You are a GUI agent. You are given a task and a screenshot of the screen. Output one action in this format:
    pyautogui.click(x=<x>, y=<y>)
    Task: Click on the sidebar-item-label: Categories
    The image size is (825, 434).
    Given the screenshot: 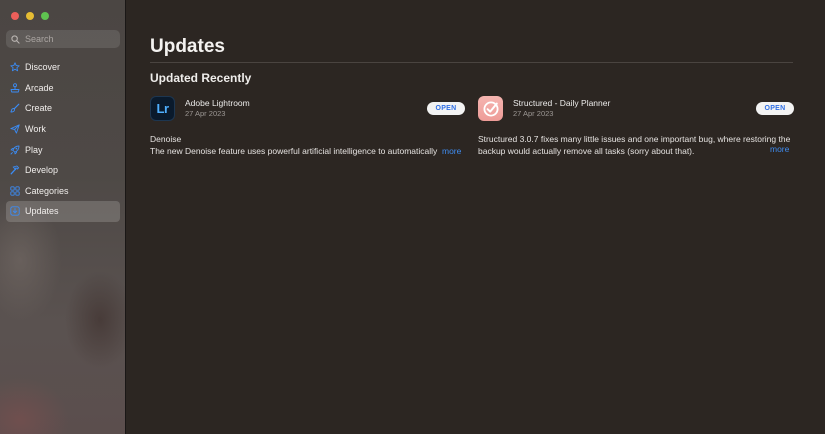 What is the action you would take?
    pyautogui.click(x=47, y=190)
    